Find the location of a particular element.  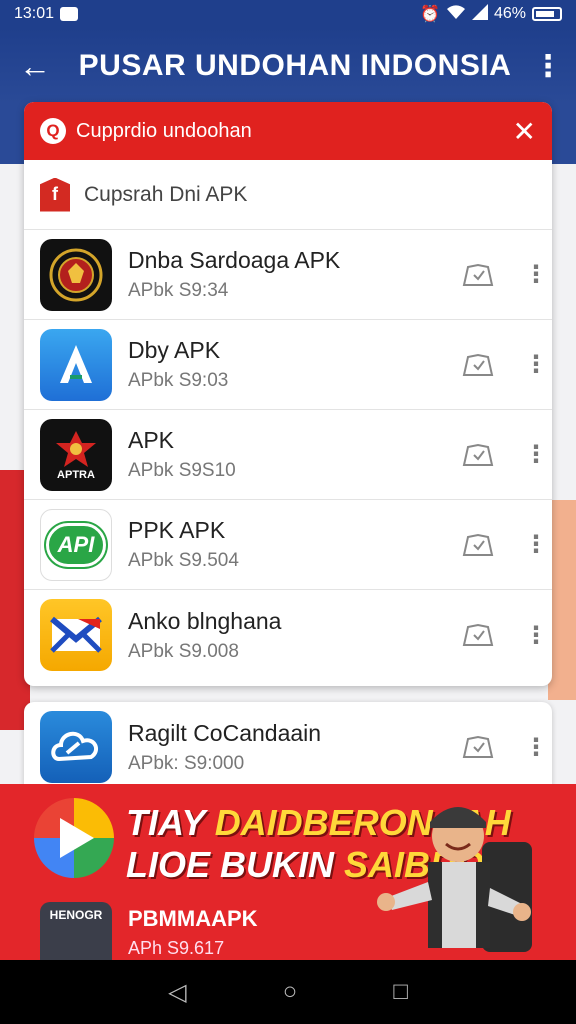

app-icon-label: API is located at coordinates (76, 544).